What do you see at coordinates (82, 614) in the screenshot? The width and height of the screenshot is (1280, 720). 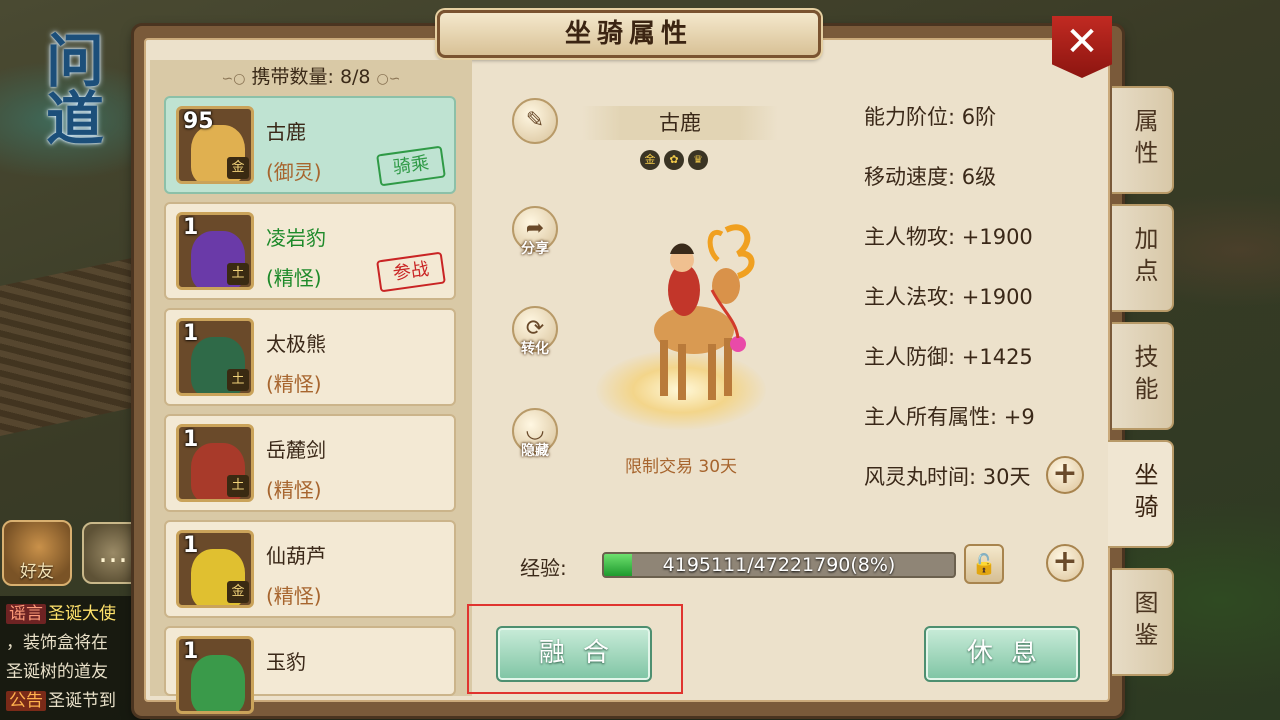 I see `chat-text: 圣诞大使` at bounding box center [82, 614].